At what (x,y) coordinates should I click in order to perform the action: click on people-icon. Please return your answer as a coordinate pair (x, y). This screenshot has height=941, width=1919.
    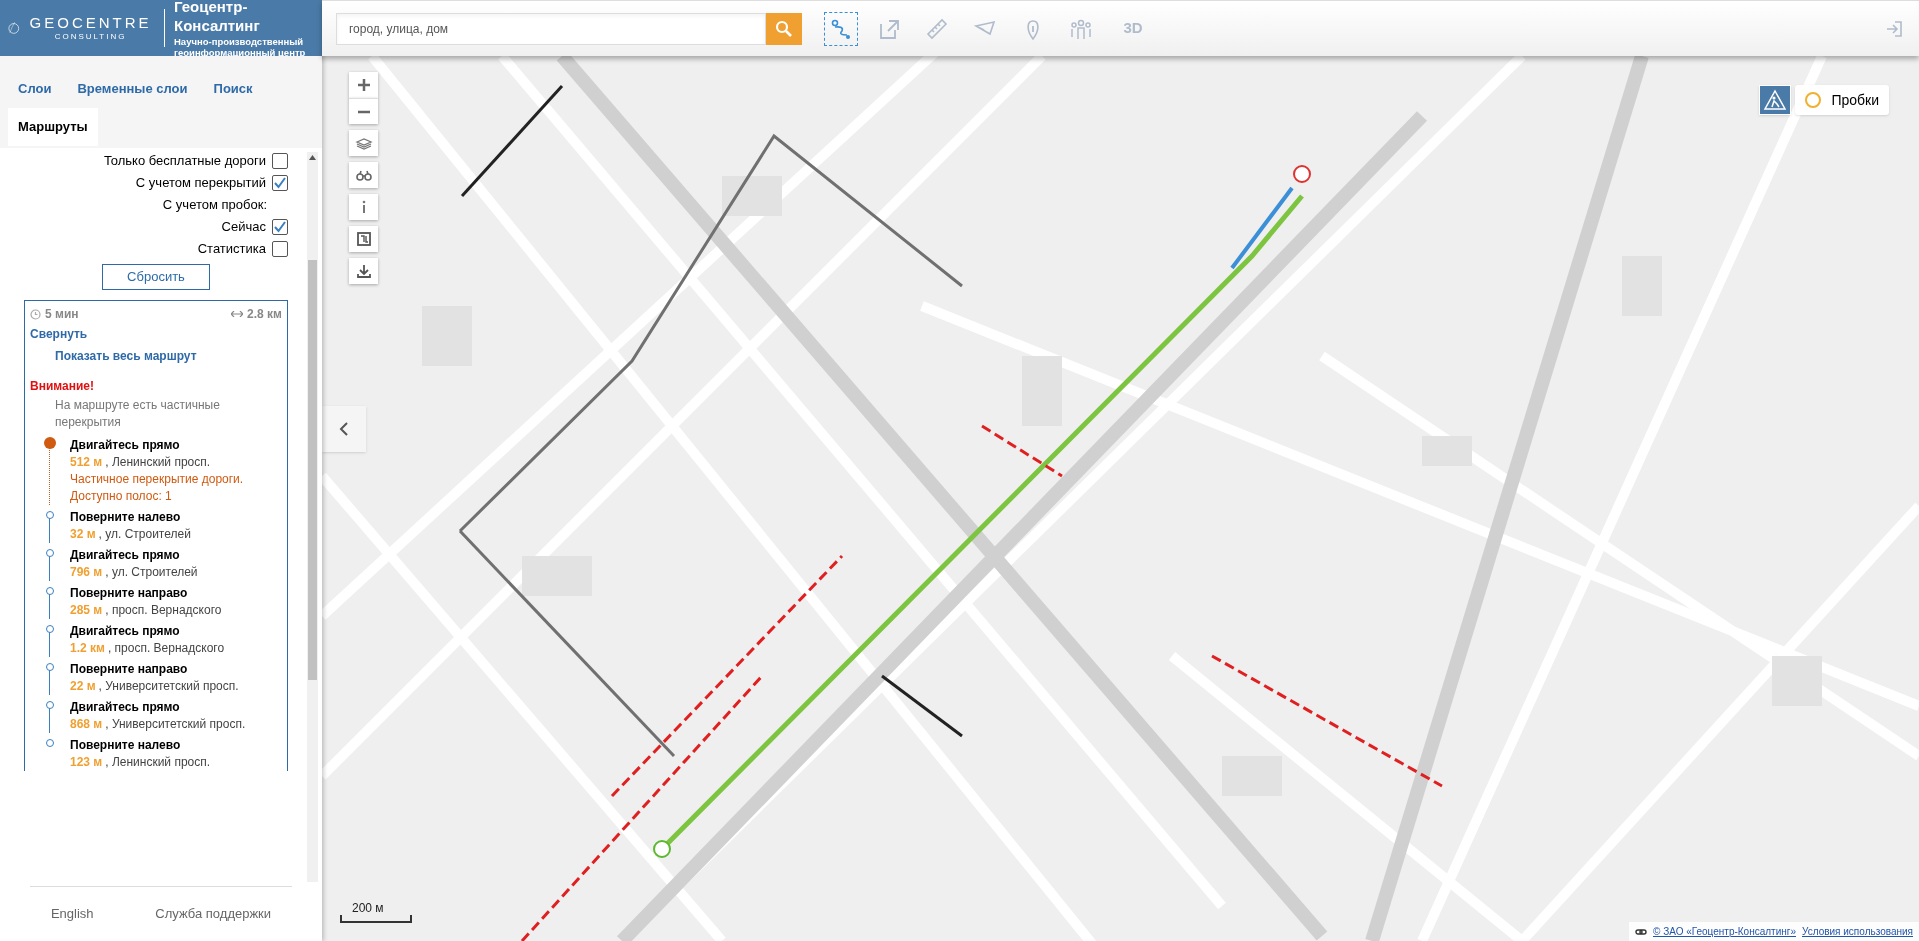
    Looking at the image, I should click on (1081, 28).